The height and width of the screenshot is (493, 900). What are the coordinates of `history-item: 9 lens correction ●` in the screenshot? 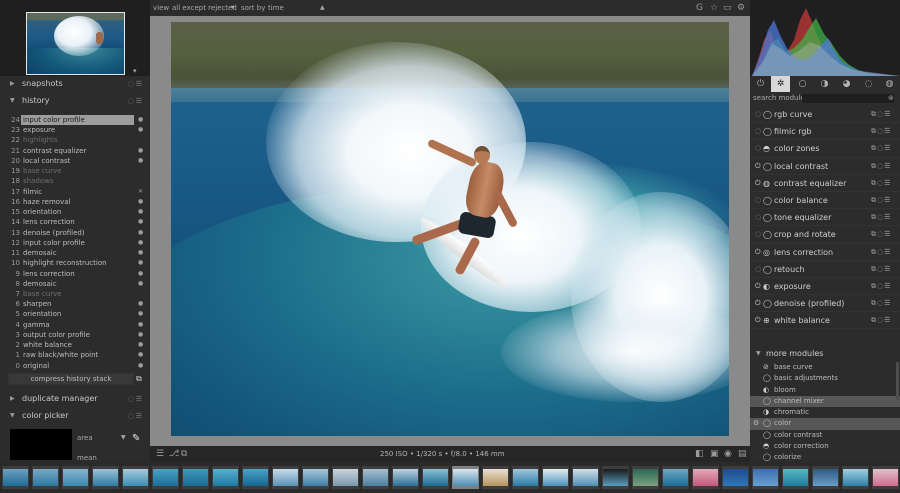 It's located at (75, 274).